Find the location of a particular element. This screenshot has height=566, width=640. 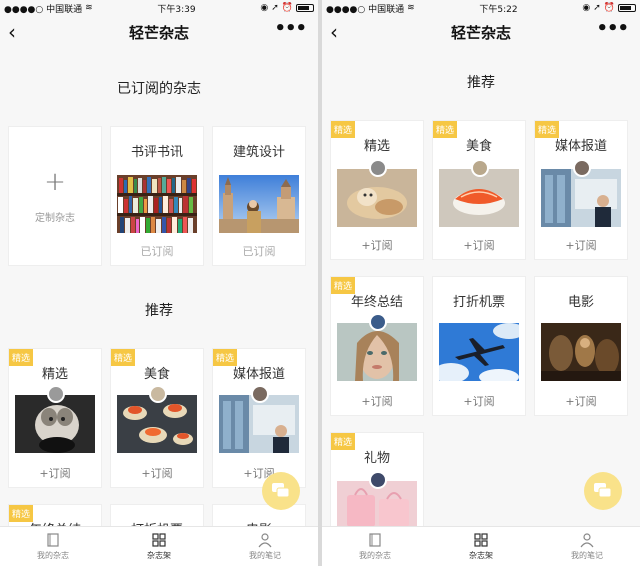

tab-label: 我的笔记 is located at coordinates (265, 555).